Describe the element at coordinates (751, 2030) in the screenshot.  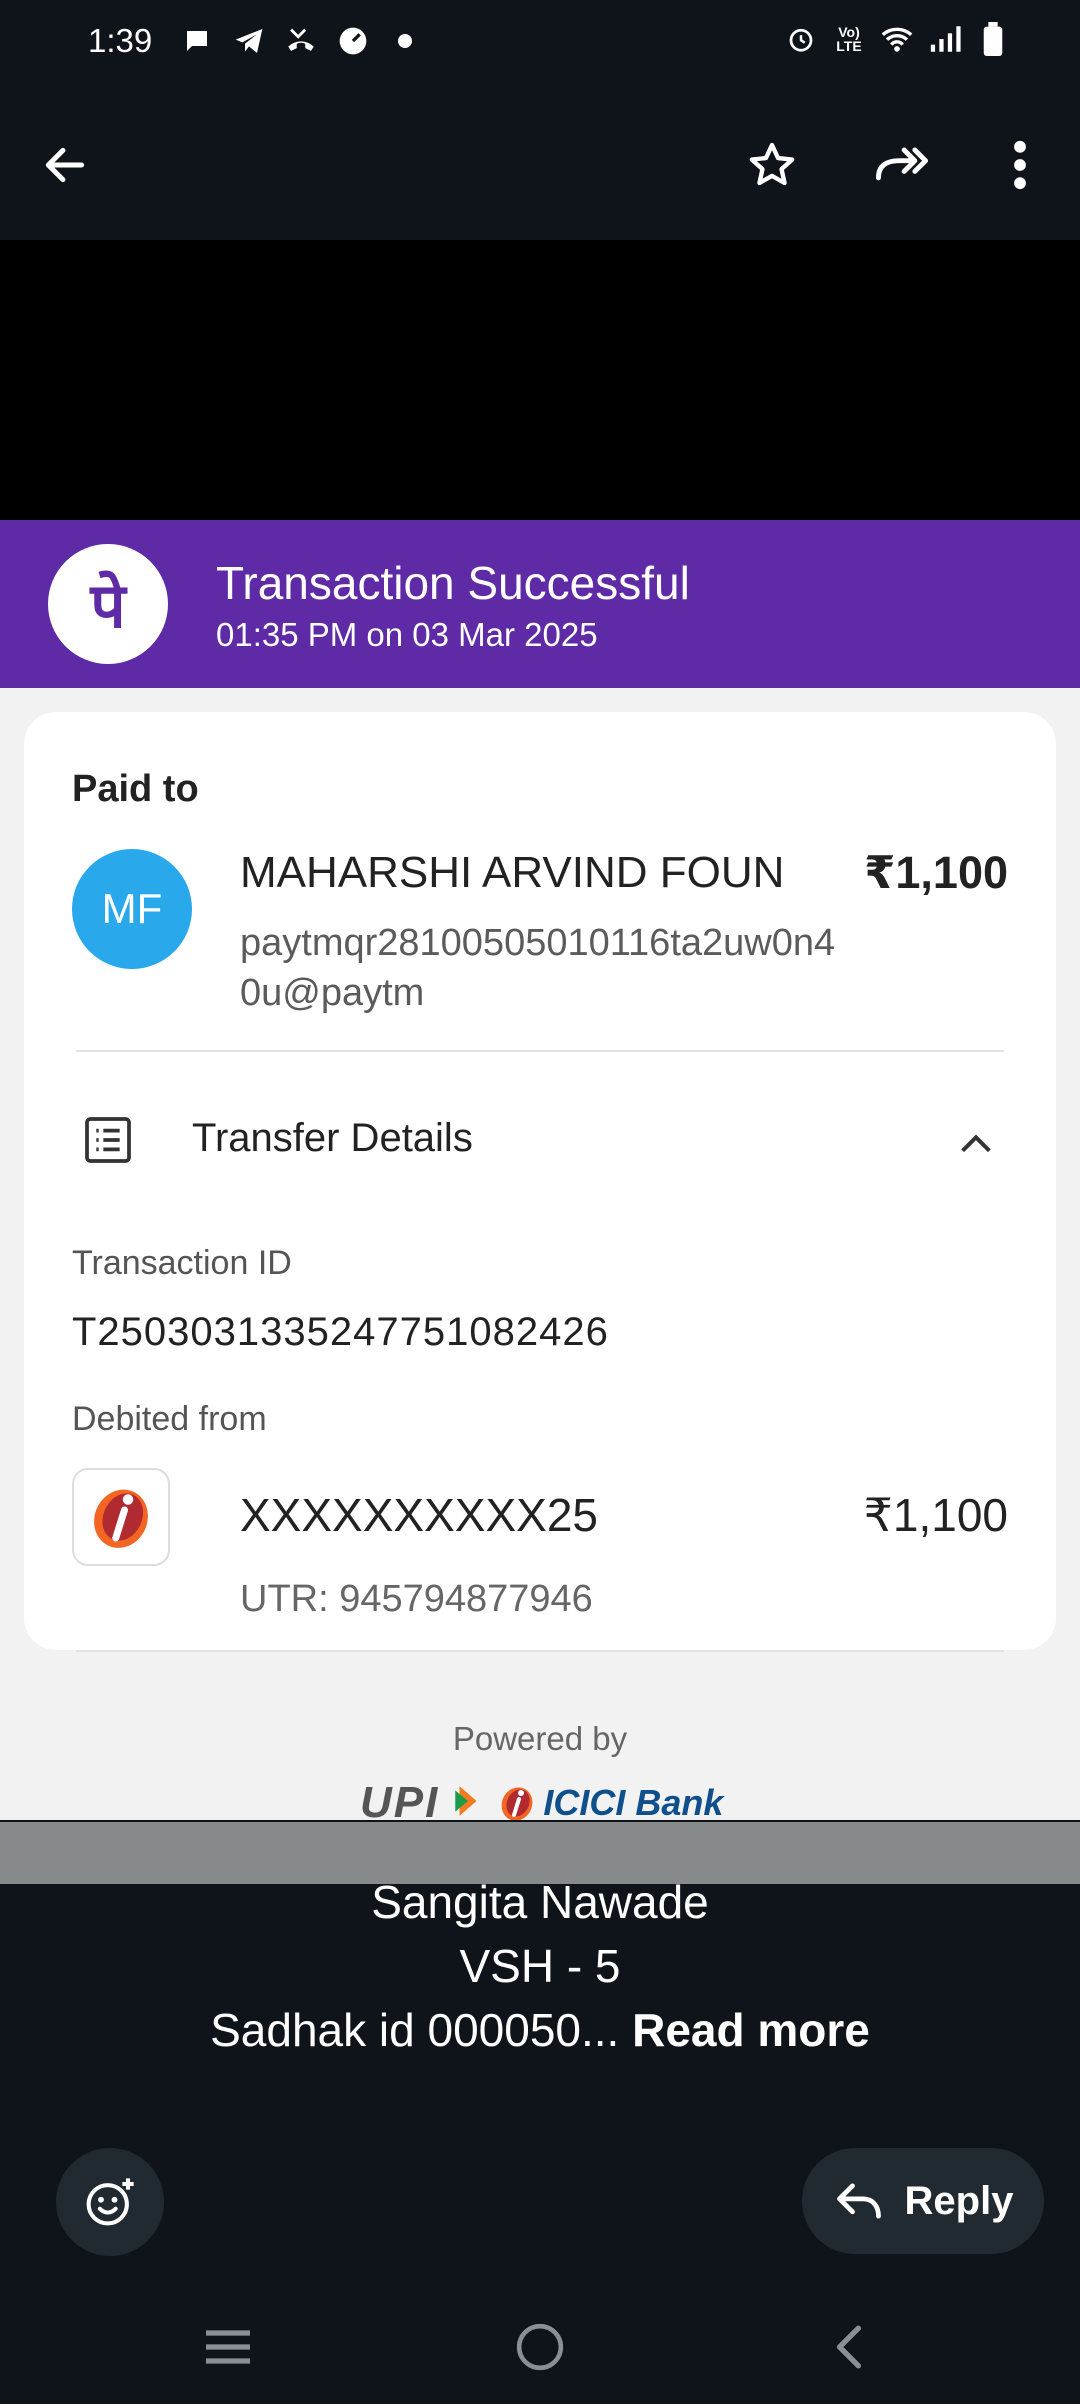
I see `read-more-link: Read more` at that location.